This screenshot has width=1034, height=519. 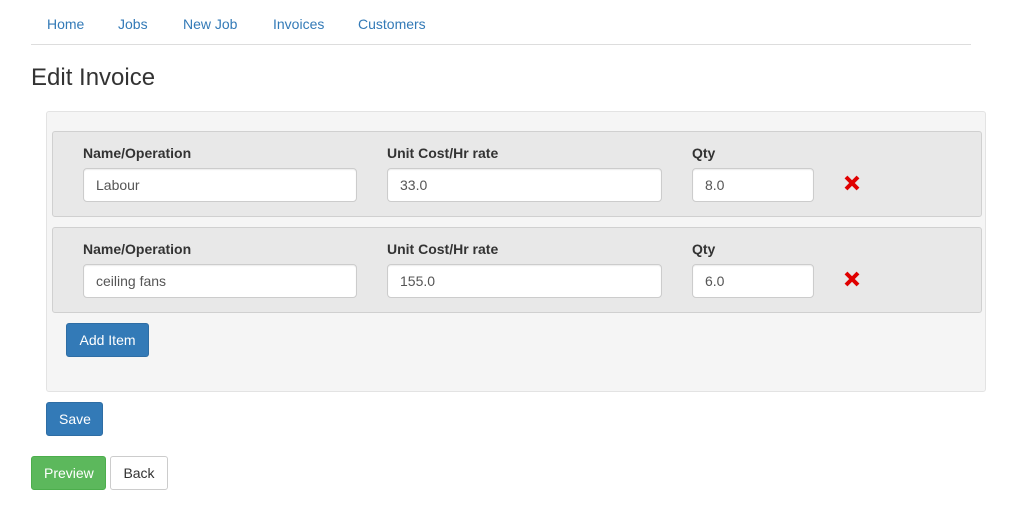 I want to click on nav-home-link: Home, so click(x=65, y=24).